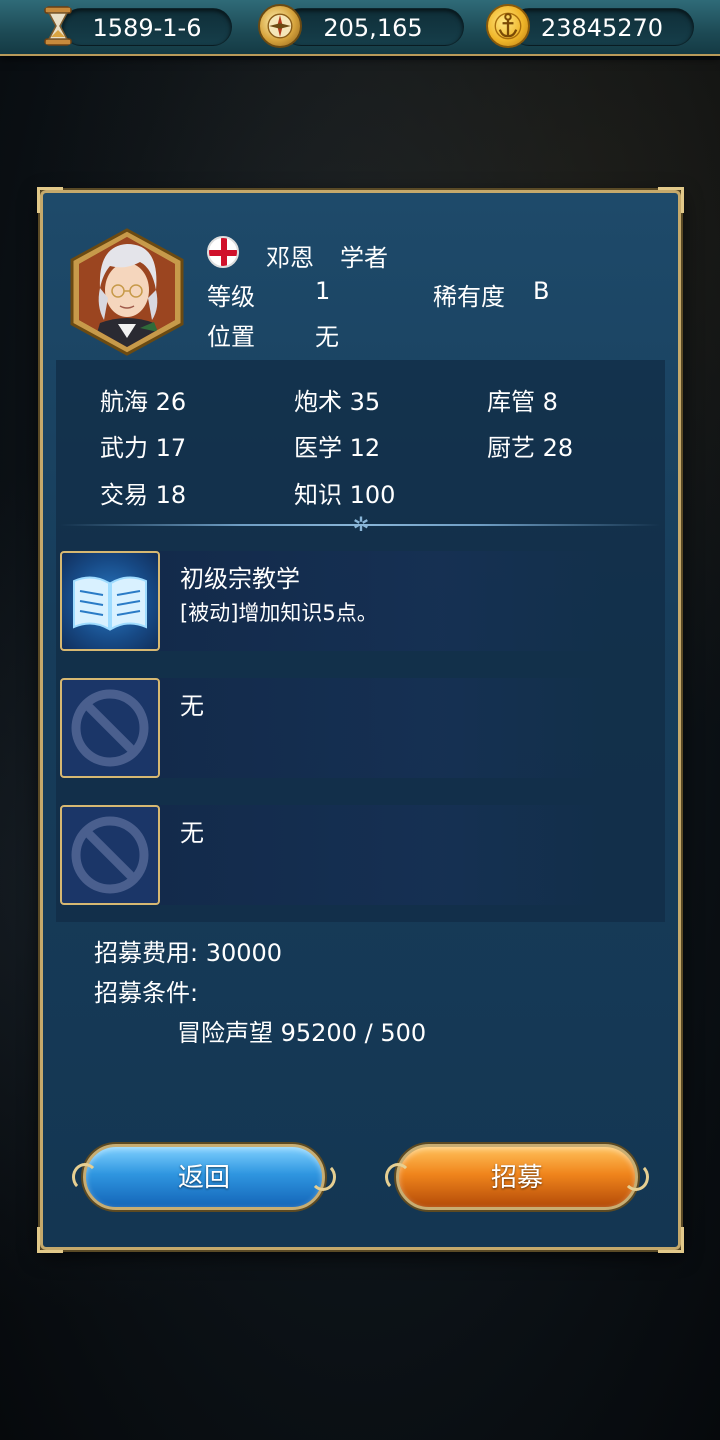  What do you see at coordinates (323, 291) in the screenshot?
I see `level-value: 1` at bounding box center [323, 291].